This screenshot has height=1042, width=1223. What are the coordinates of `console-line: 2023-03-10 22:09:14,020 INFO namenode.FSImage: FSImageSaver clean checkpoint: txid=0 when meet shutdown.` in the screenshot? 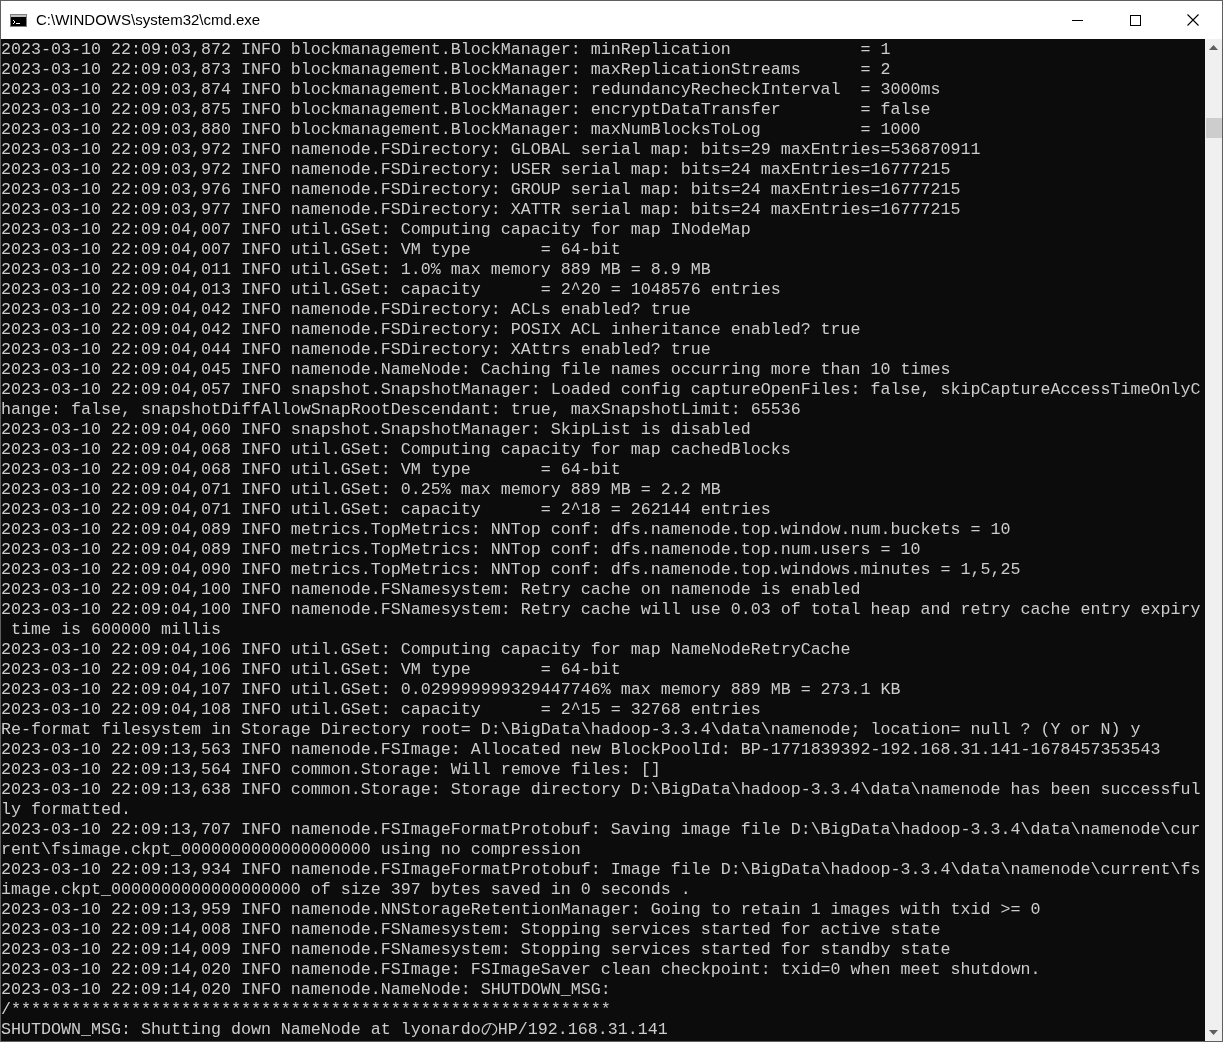 It's located at (521, 970).